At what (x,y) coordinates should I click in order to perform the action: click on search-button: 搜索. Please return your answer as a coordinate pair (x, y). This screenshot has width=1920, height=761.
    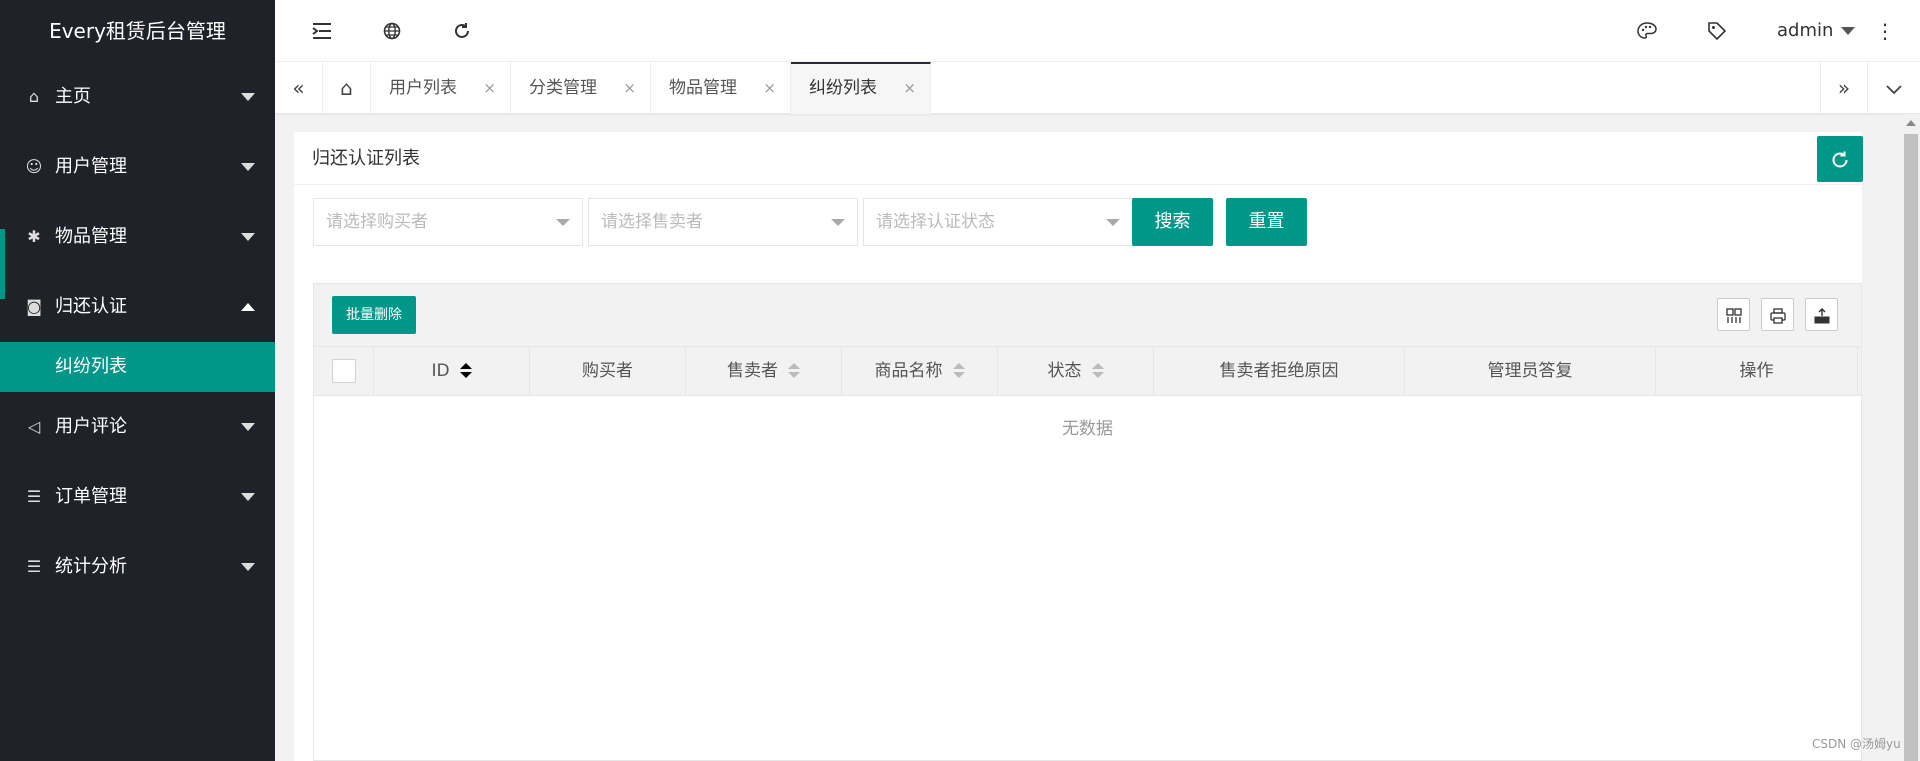
    Looking at the image, I should click on (1172, 222).